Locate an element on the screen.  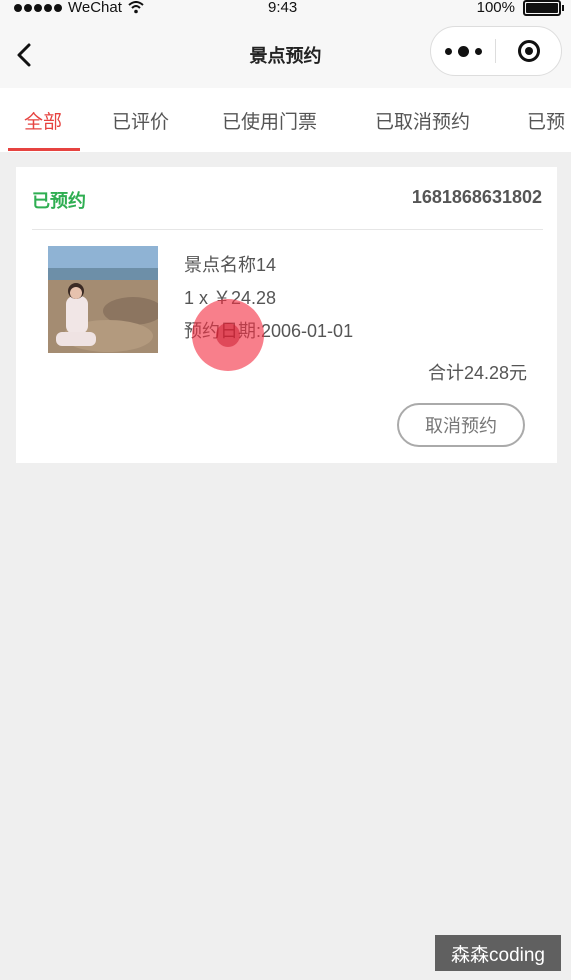
battery-icon is located at coordinates (543, 8).